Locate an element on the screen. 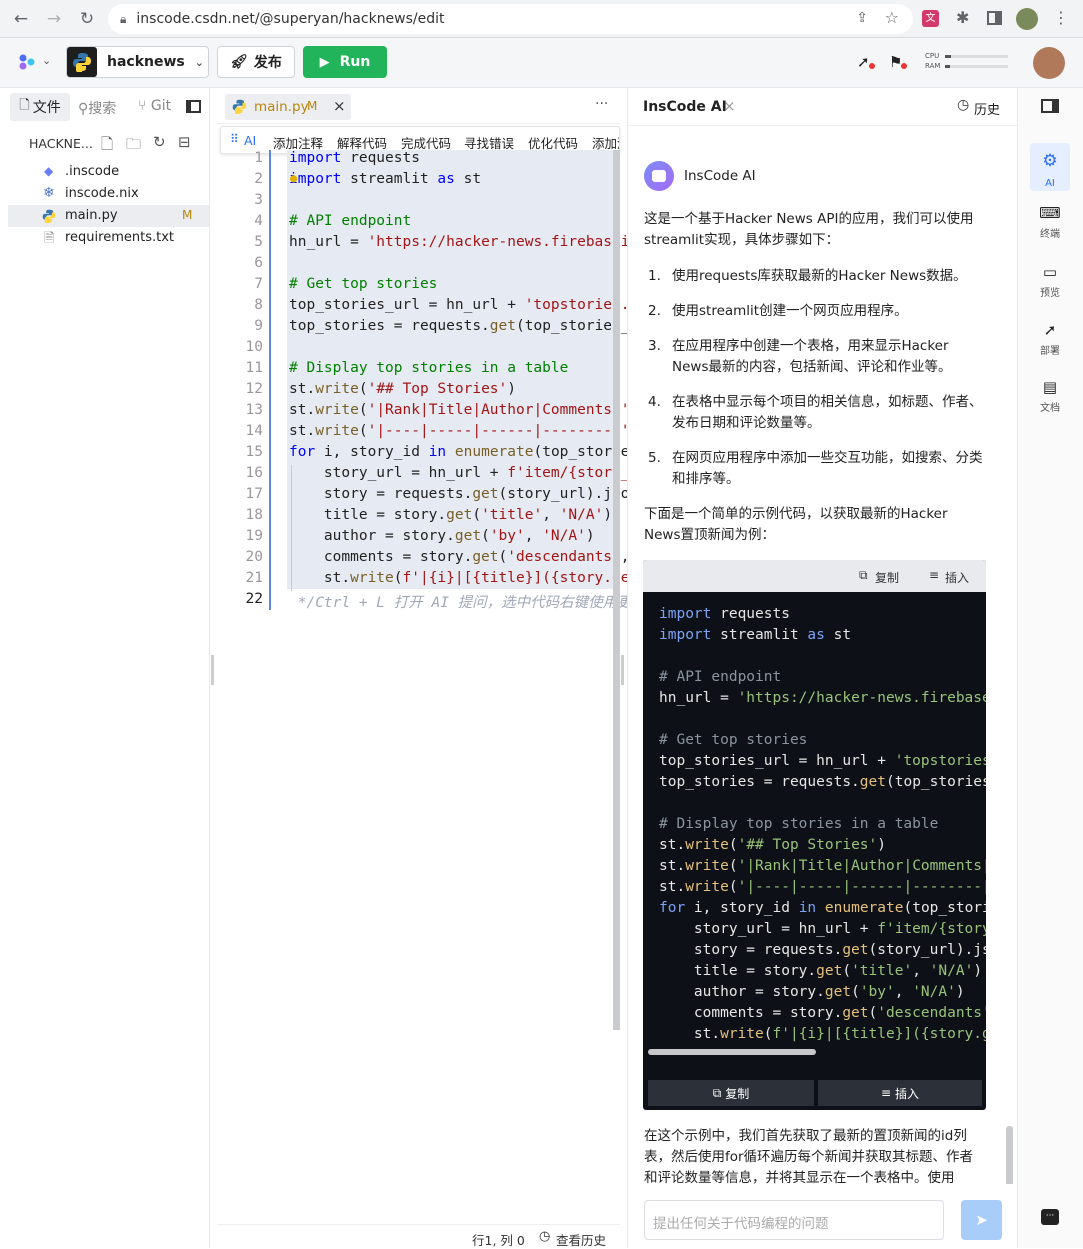 The height and width of the screenshot is (1249, 1083). tab-files: 🗋︎ 文件 is located at coordinates (40, 107).